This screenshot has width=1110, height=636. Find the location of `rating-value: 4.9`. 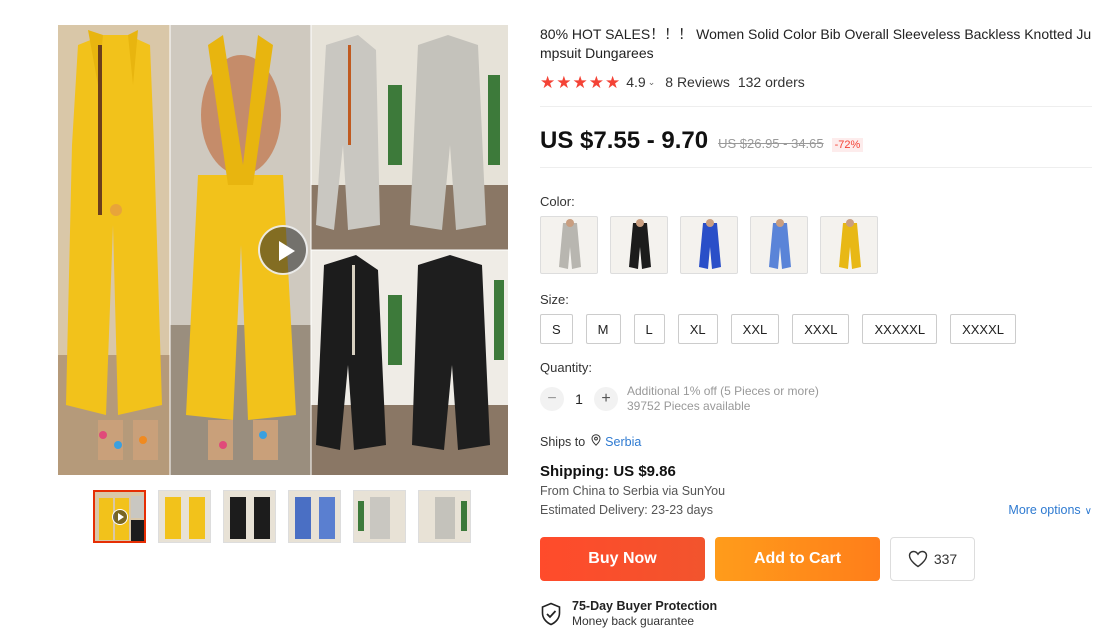

rating-value: 4.9 is located at coordinates (635, 82).